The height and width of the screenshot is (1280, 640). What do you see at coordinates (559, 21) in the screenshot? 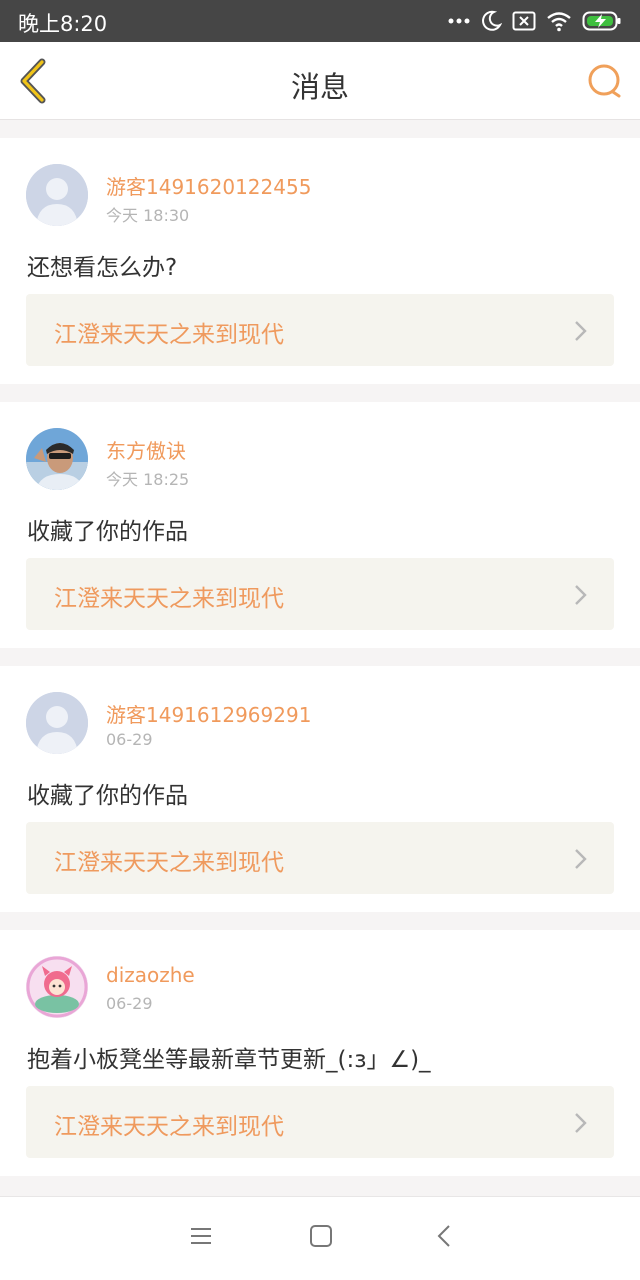
I see `wifi-icon` at bounding box center [559, 21].